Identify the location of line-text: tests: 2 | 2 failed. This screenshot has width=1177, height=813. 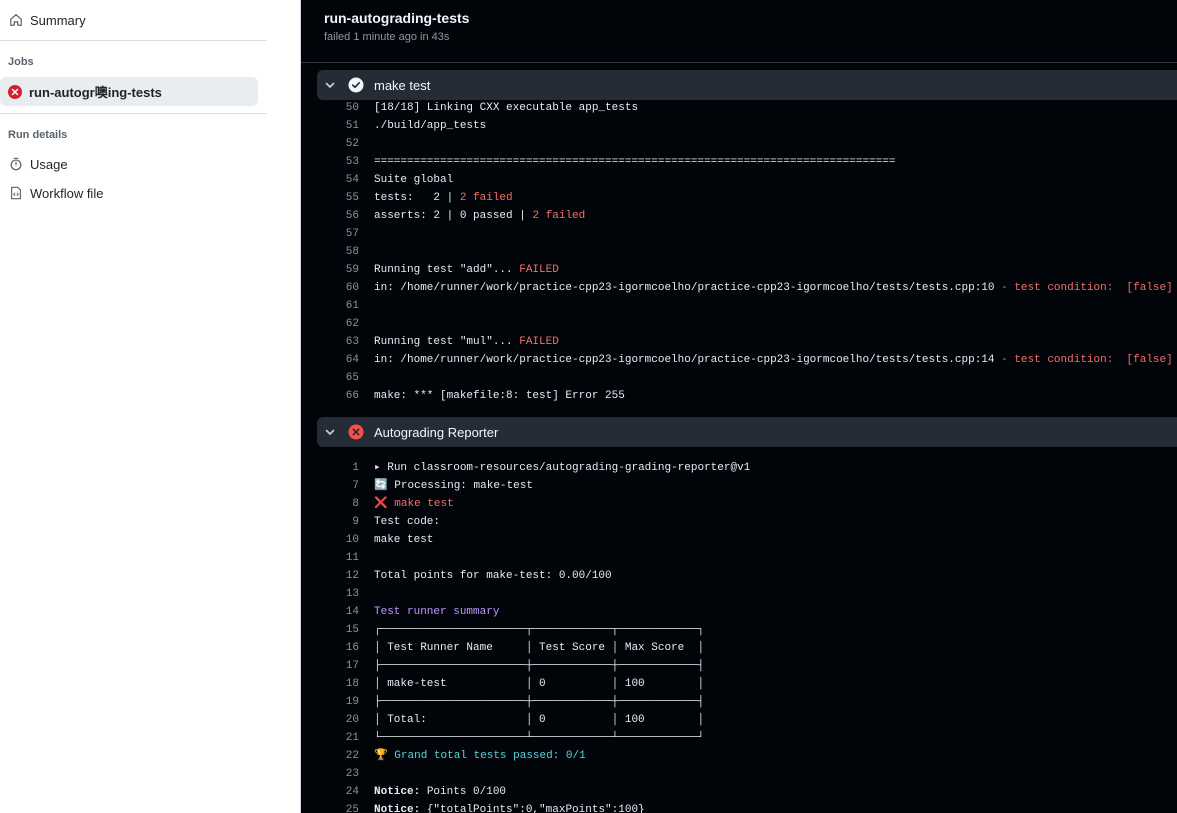
(443, 198).